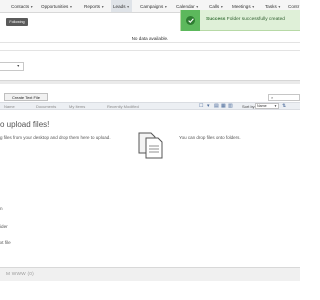 The width and height of the screenshot is (320, 300). Describe the element at coordinates (5, 242) in the screenshot. I see `side-text-3: xt file` at that location.